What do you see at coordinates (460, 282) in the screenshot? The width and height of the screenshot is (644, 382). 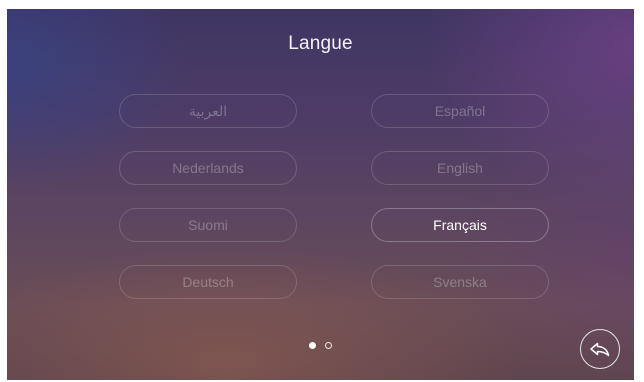 I see `language-option-swedish: Svenska` at bounding box center [460, 282].